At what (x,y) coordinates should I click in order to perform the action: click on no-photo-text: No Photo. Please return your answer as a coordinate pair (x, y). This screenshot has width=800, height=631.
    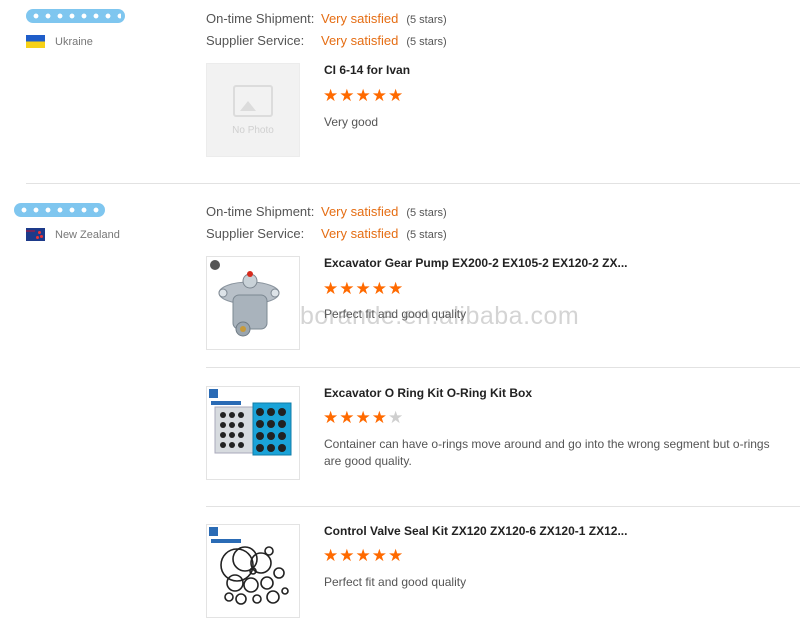
    Looking at the image, I should click on (253, 130).